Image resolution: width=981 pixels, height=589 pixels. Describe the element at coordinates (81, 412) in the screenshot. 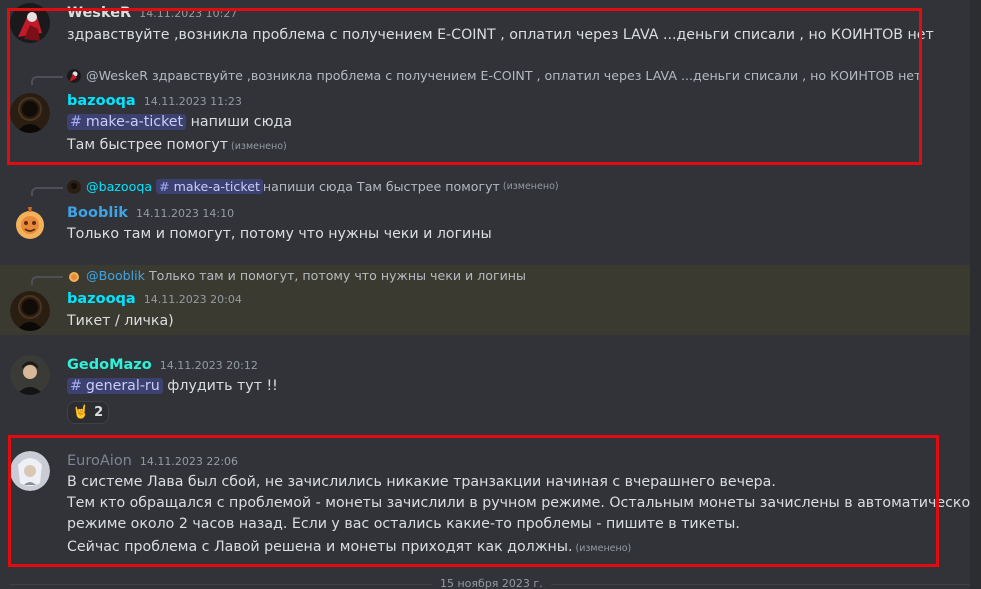

I see `rock-hand-emoji-icon: 🤘` at that location.